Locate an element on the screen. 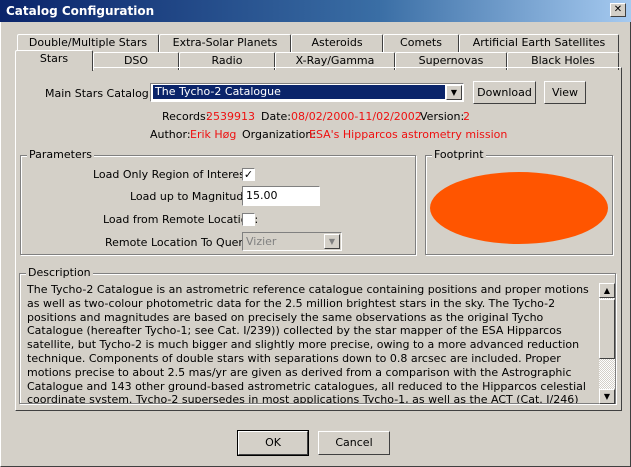  remote-query-value: Vizier is located at coordinates (261, 241).